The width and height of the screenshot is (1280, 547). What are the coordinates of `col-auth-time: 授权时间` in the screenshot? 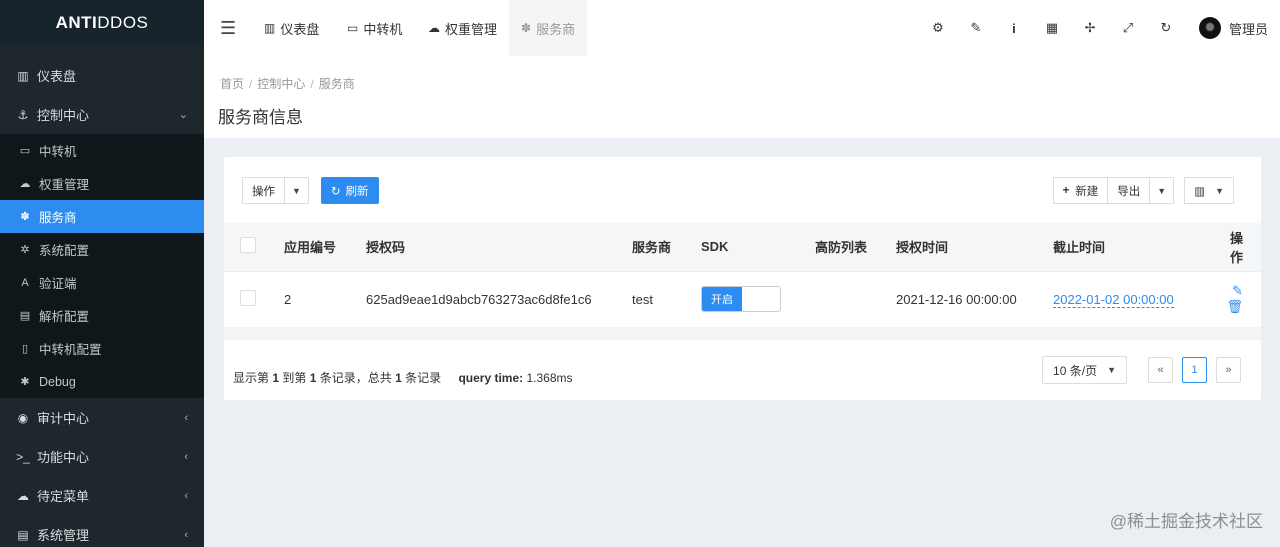 It's located at (974, 247).